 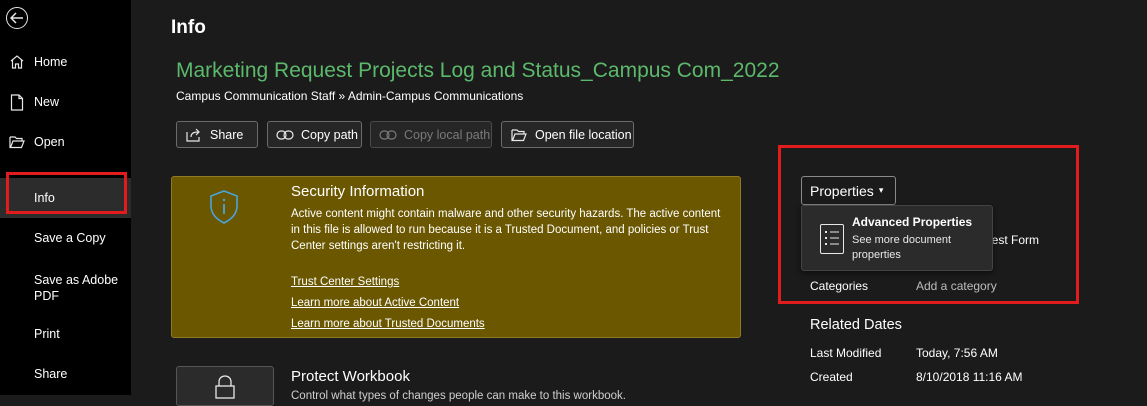 What do you see at coordinates (388, 324) in the screenshot?
I see `trusted-documents-link: Learn more about Trusted Documents` at bounding box center [388, 324].